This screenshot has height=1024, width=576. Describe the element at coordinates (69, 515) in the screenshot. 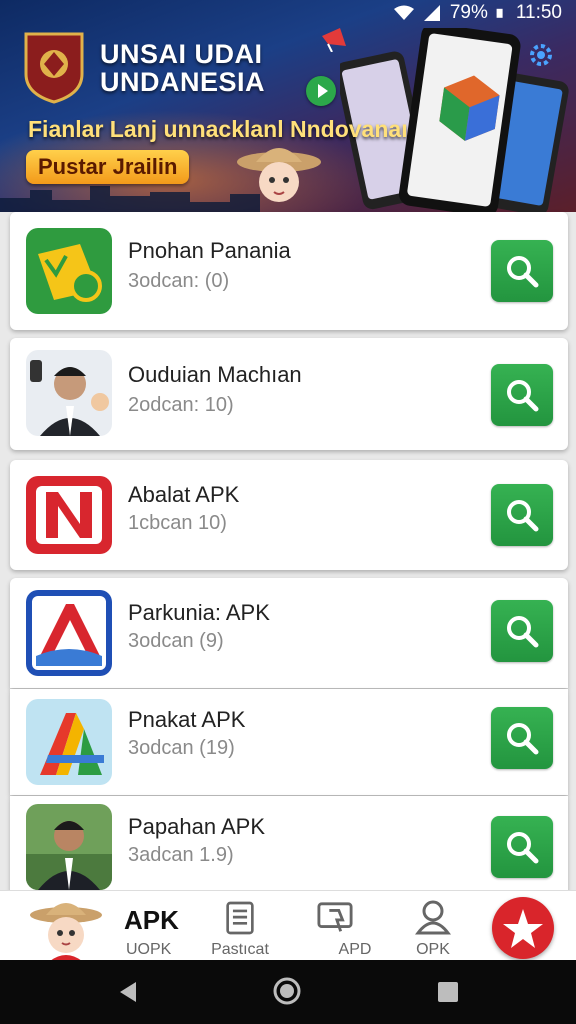

I see `n-logo-icon` at that location.